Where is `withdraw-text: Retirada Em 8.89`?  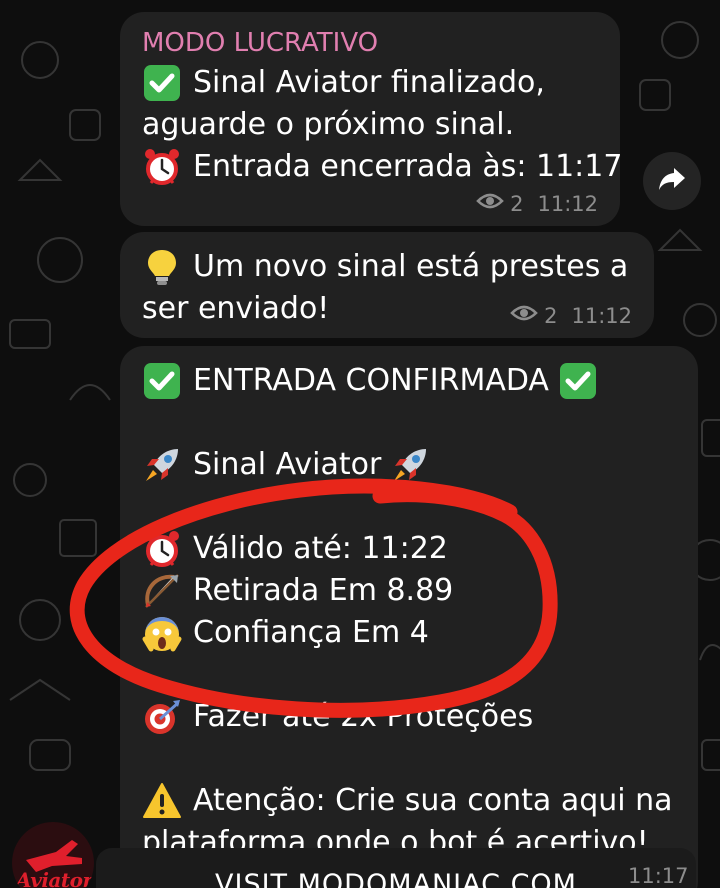
withdraw-text: Retirada Em 8.89 is located at coordinates (323, 590).